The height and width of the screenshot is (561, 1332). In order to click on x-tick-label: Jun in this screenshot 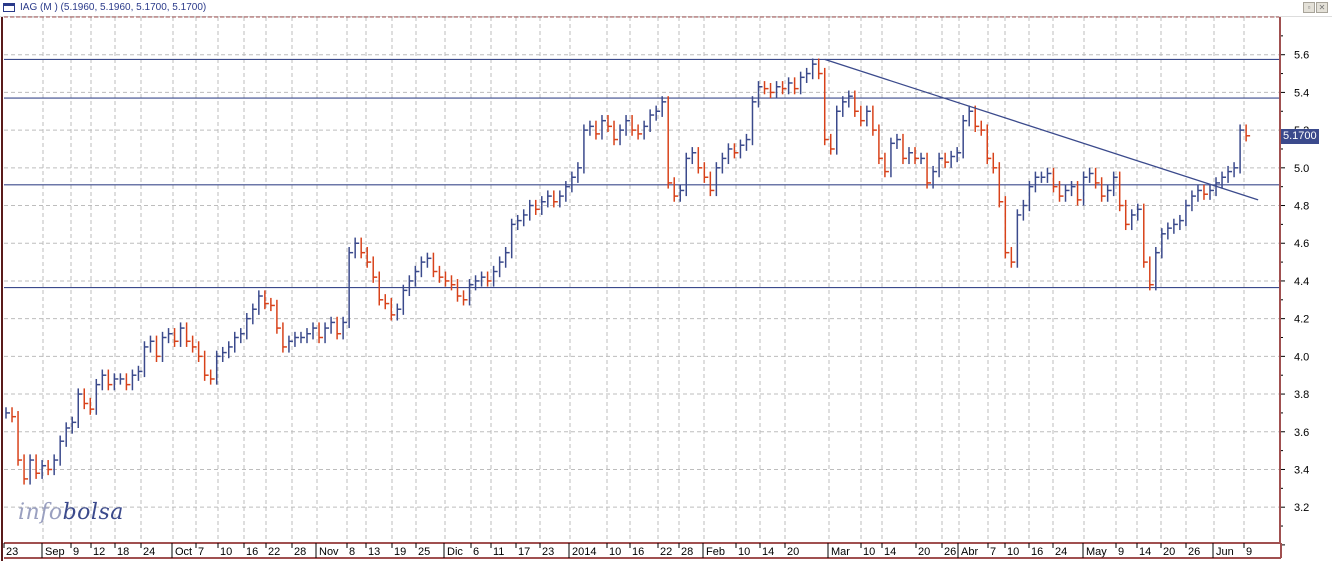, I will do `click(1225, 552)`.